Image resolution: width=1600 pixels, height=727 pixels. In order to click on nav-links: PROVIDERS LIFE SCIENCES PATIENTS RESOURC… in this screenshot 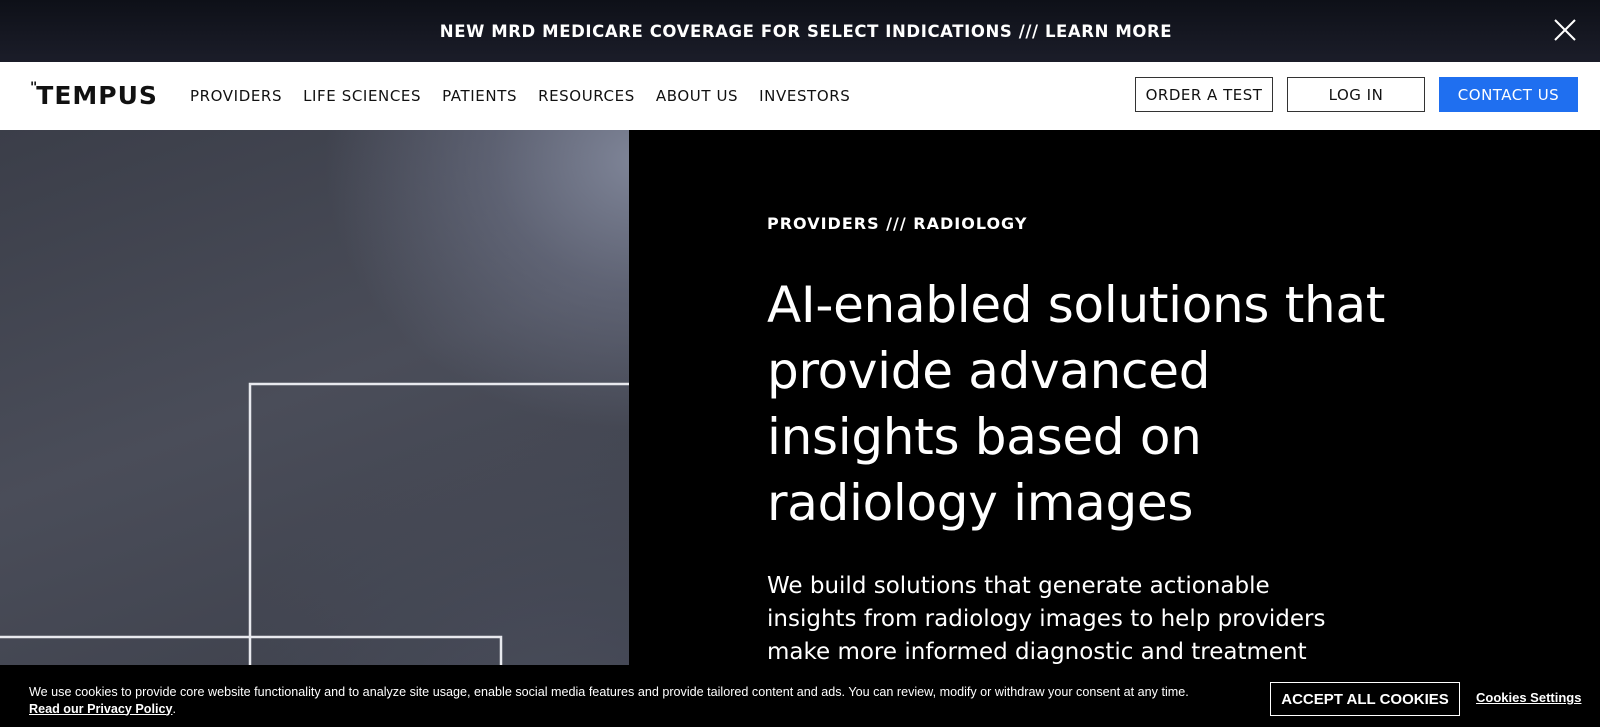, I will do `click(530, 96)`.